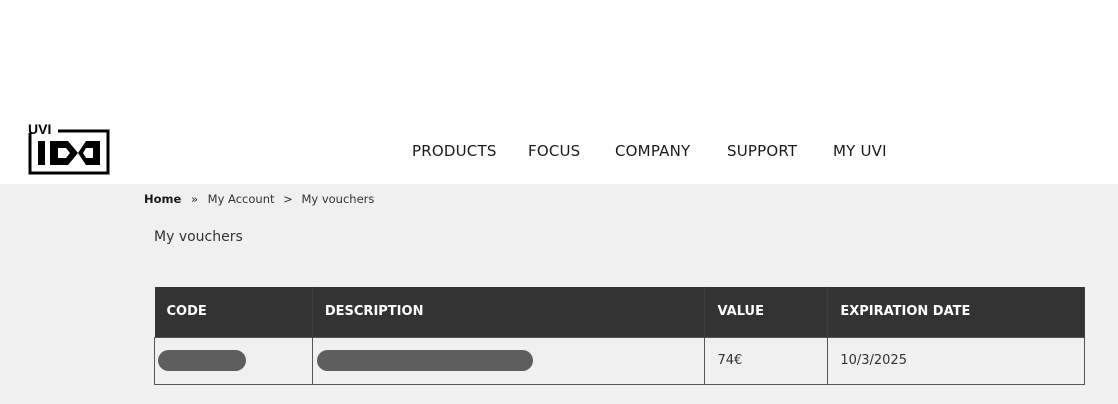 Image resolution: width=1118 pixels, height=404 pixels. I want to click on voucher-value-cell: 74€, so click(766, 360).